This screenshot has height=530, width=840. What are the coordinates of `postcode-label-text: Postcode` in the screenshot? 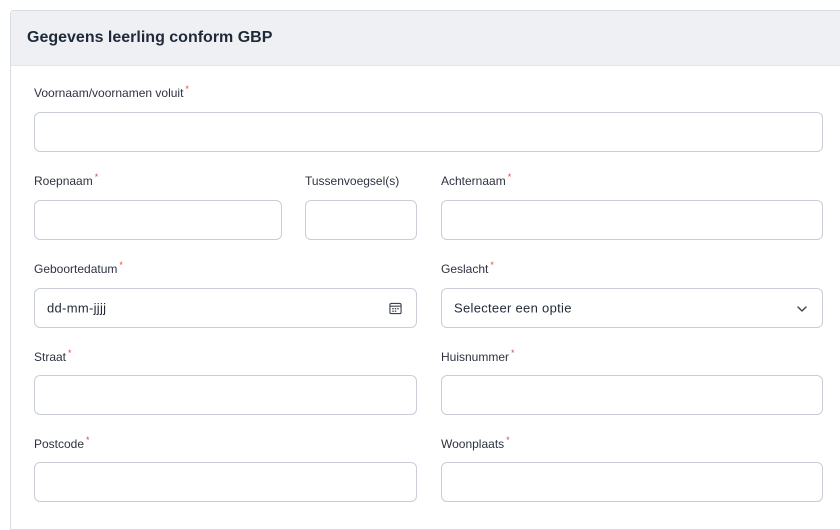 It's located at (59, 444).